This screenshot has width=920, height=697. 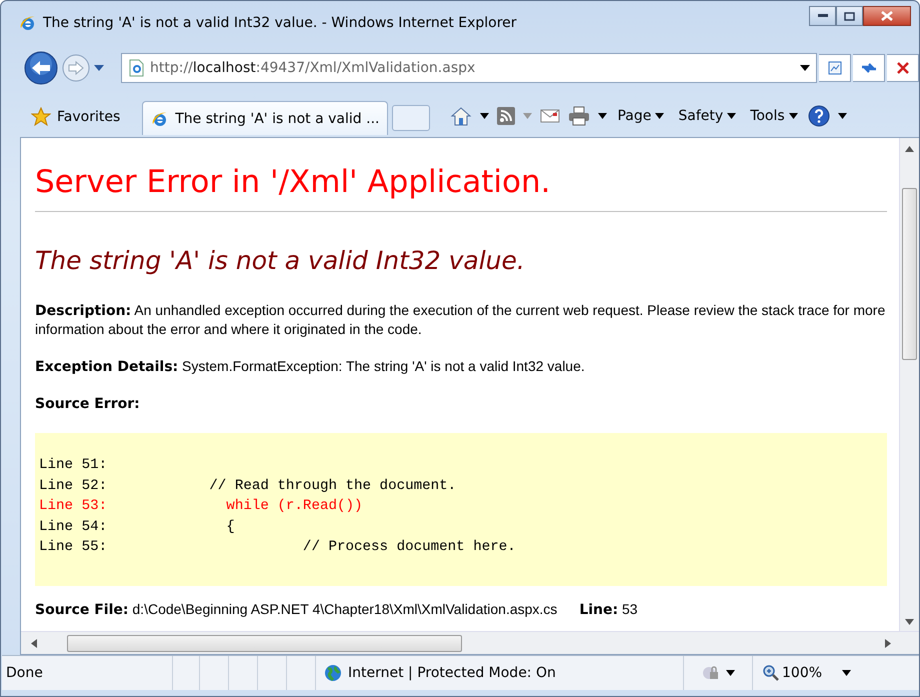 What do you see at coordinates (28, 23) in the screenshot?
I see `browser-logo-icon` at bounding box center [28, 23].